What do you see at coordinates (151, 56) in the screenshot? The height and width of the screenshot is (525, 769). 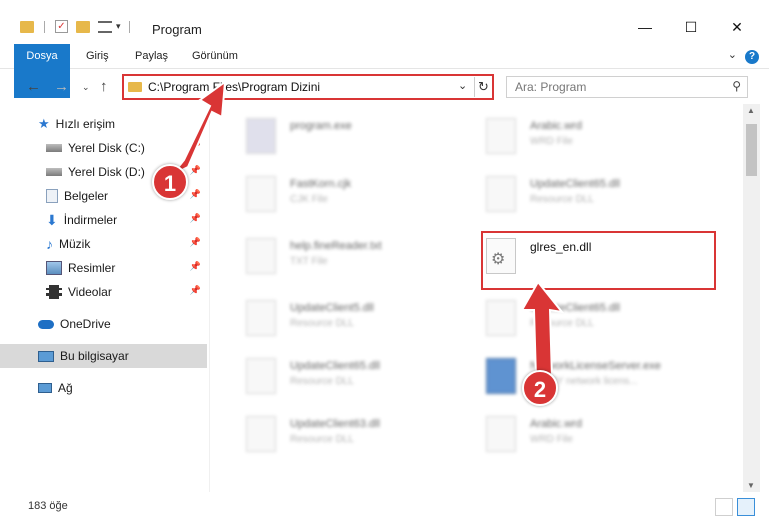 I see `tab-share: Paylaş` at bounding box center [151, 56].